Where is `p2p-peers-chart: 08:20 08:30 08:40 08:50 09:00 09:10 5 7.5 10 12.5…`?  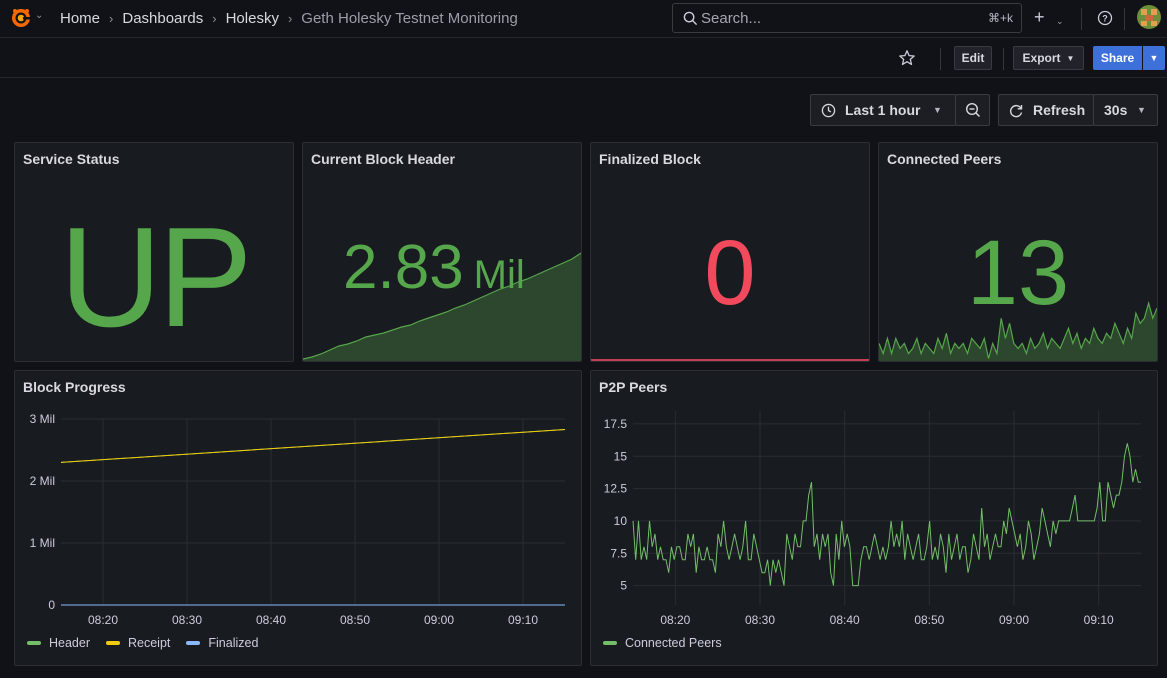
p2p-peers-chart: 08:20 08:30 08:40 08:50 09:00 09:10 5 7.5 10 12.5… is located at coordinates (872, 519).